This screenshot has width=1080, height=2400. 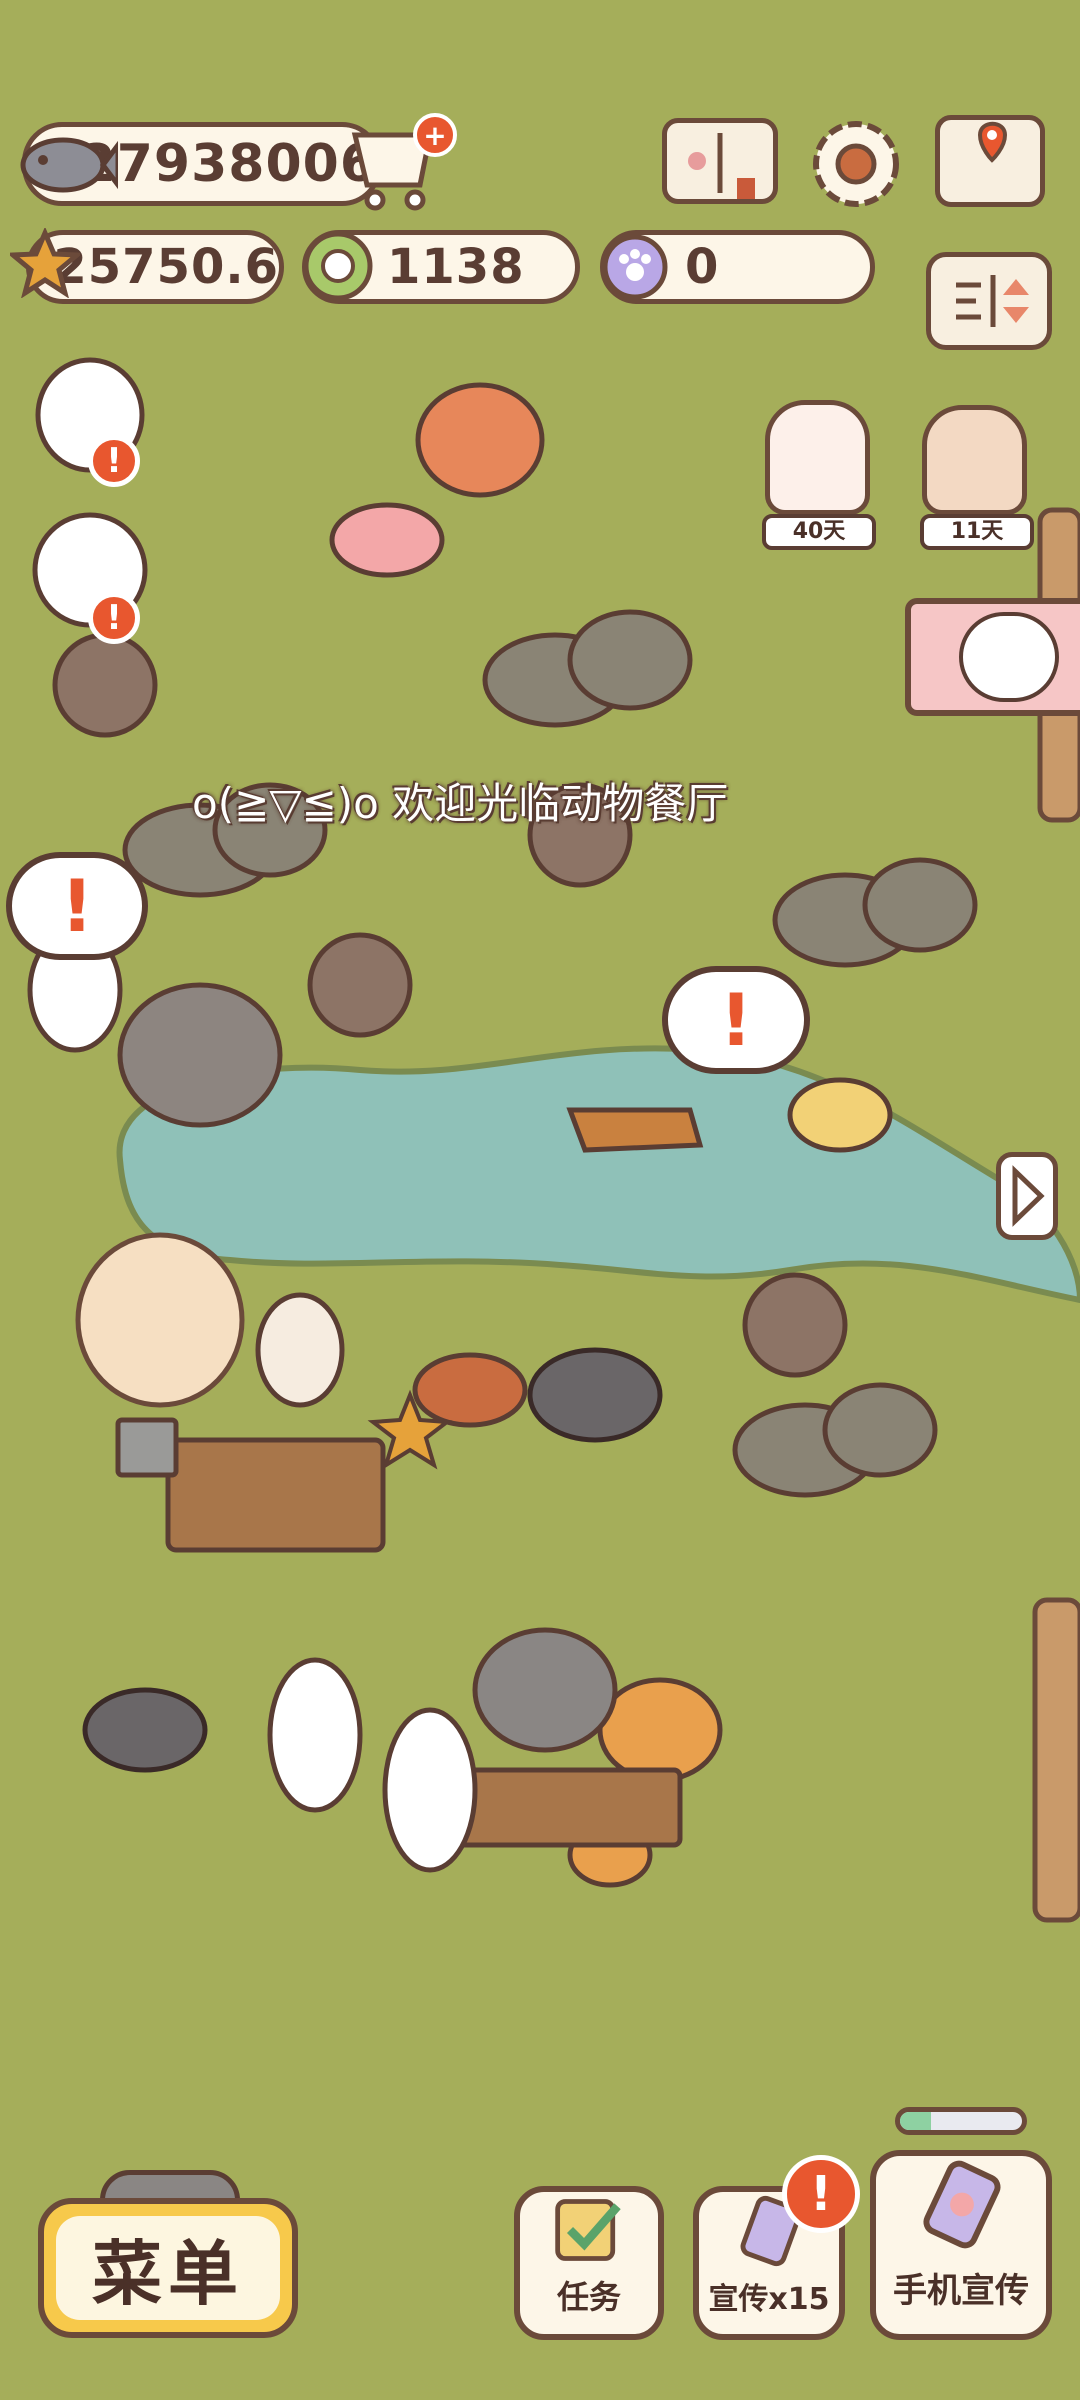 What do you see at coordinates (338, 266) in the screenshot?
I see `green-token-icon` at bounding box center [338, 266].